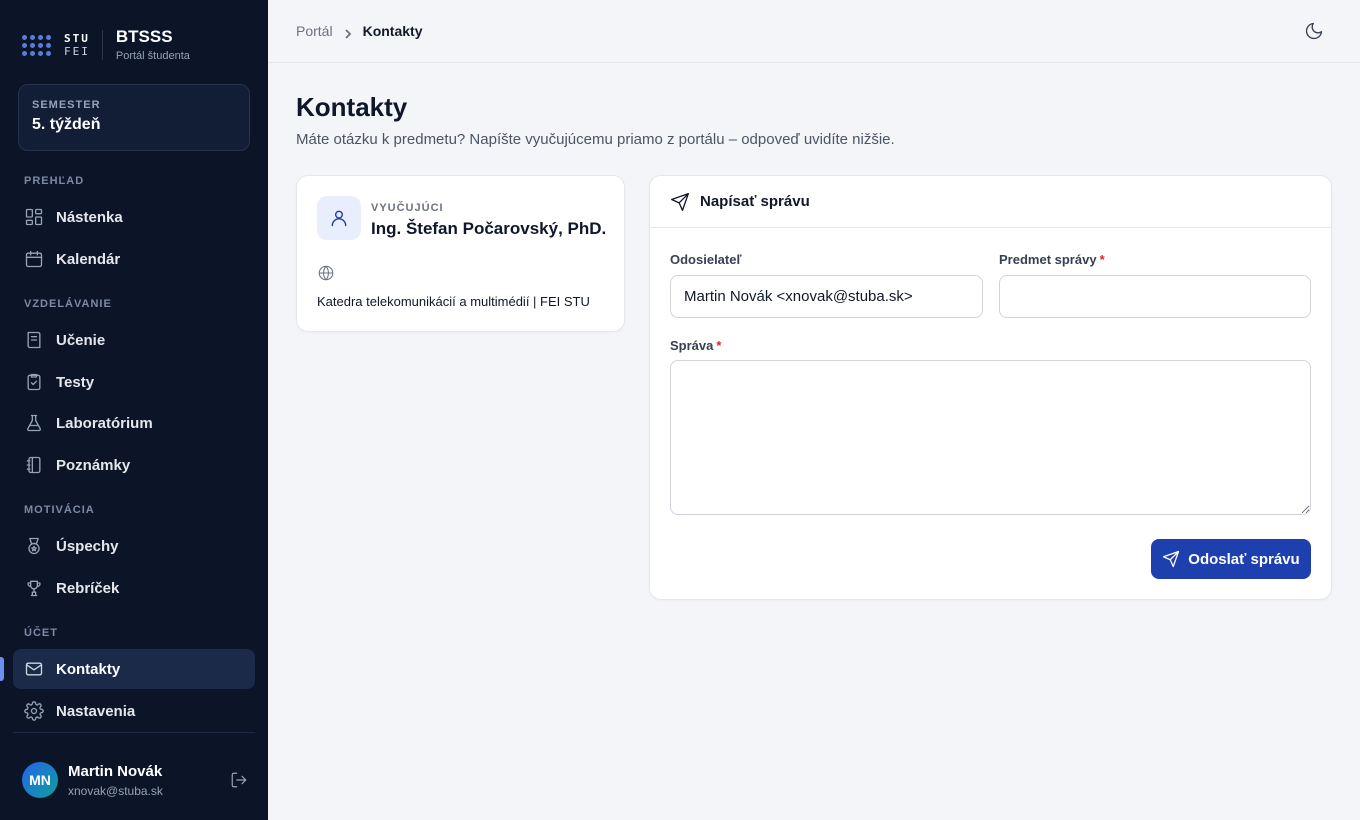 This screenshot has height=820, width=1360. What do you see at coordinates (96, 711) in the screenshot?
I see `sidebar-item-label: Nastavenia` at bounding box center [96, 711].